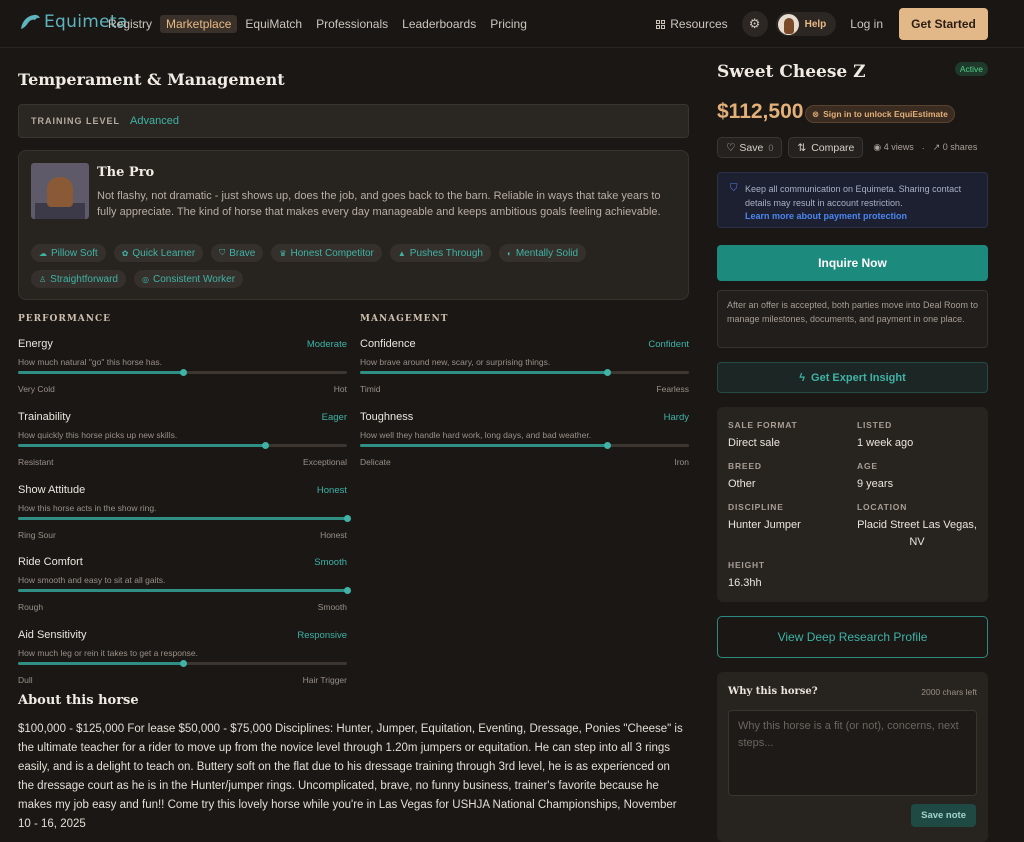  What do you see at coordinates (943, 24) in the screenshot?
I see `get-started-button: Get Started` at bounding box center [943, 24].